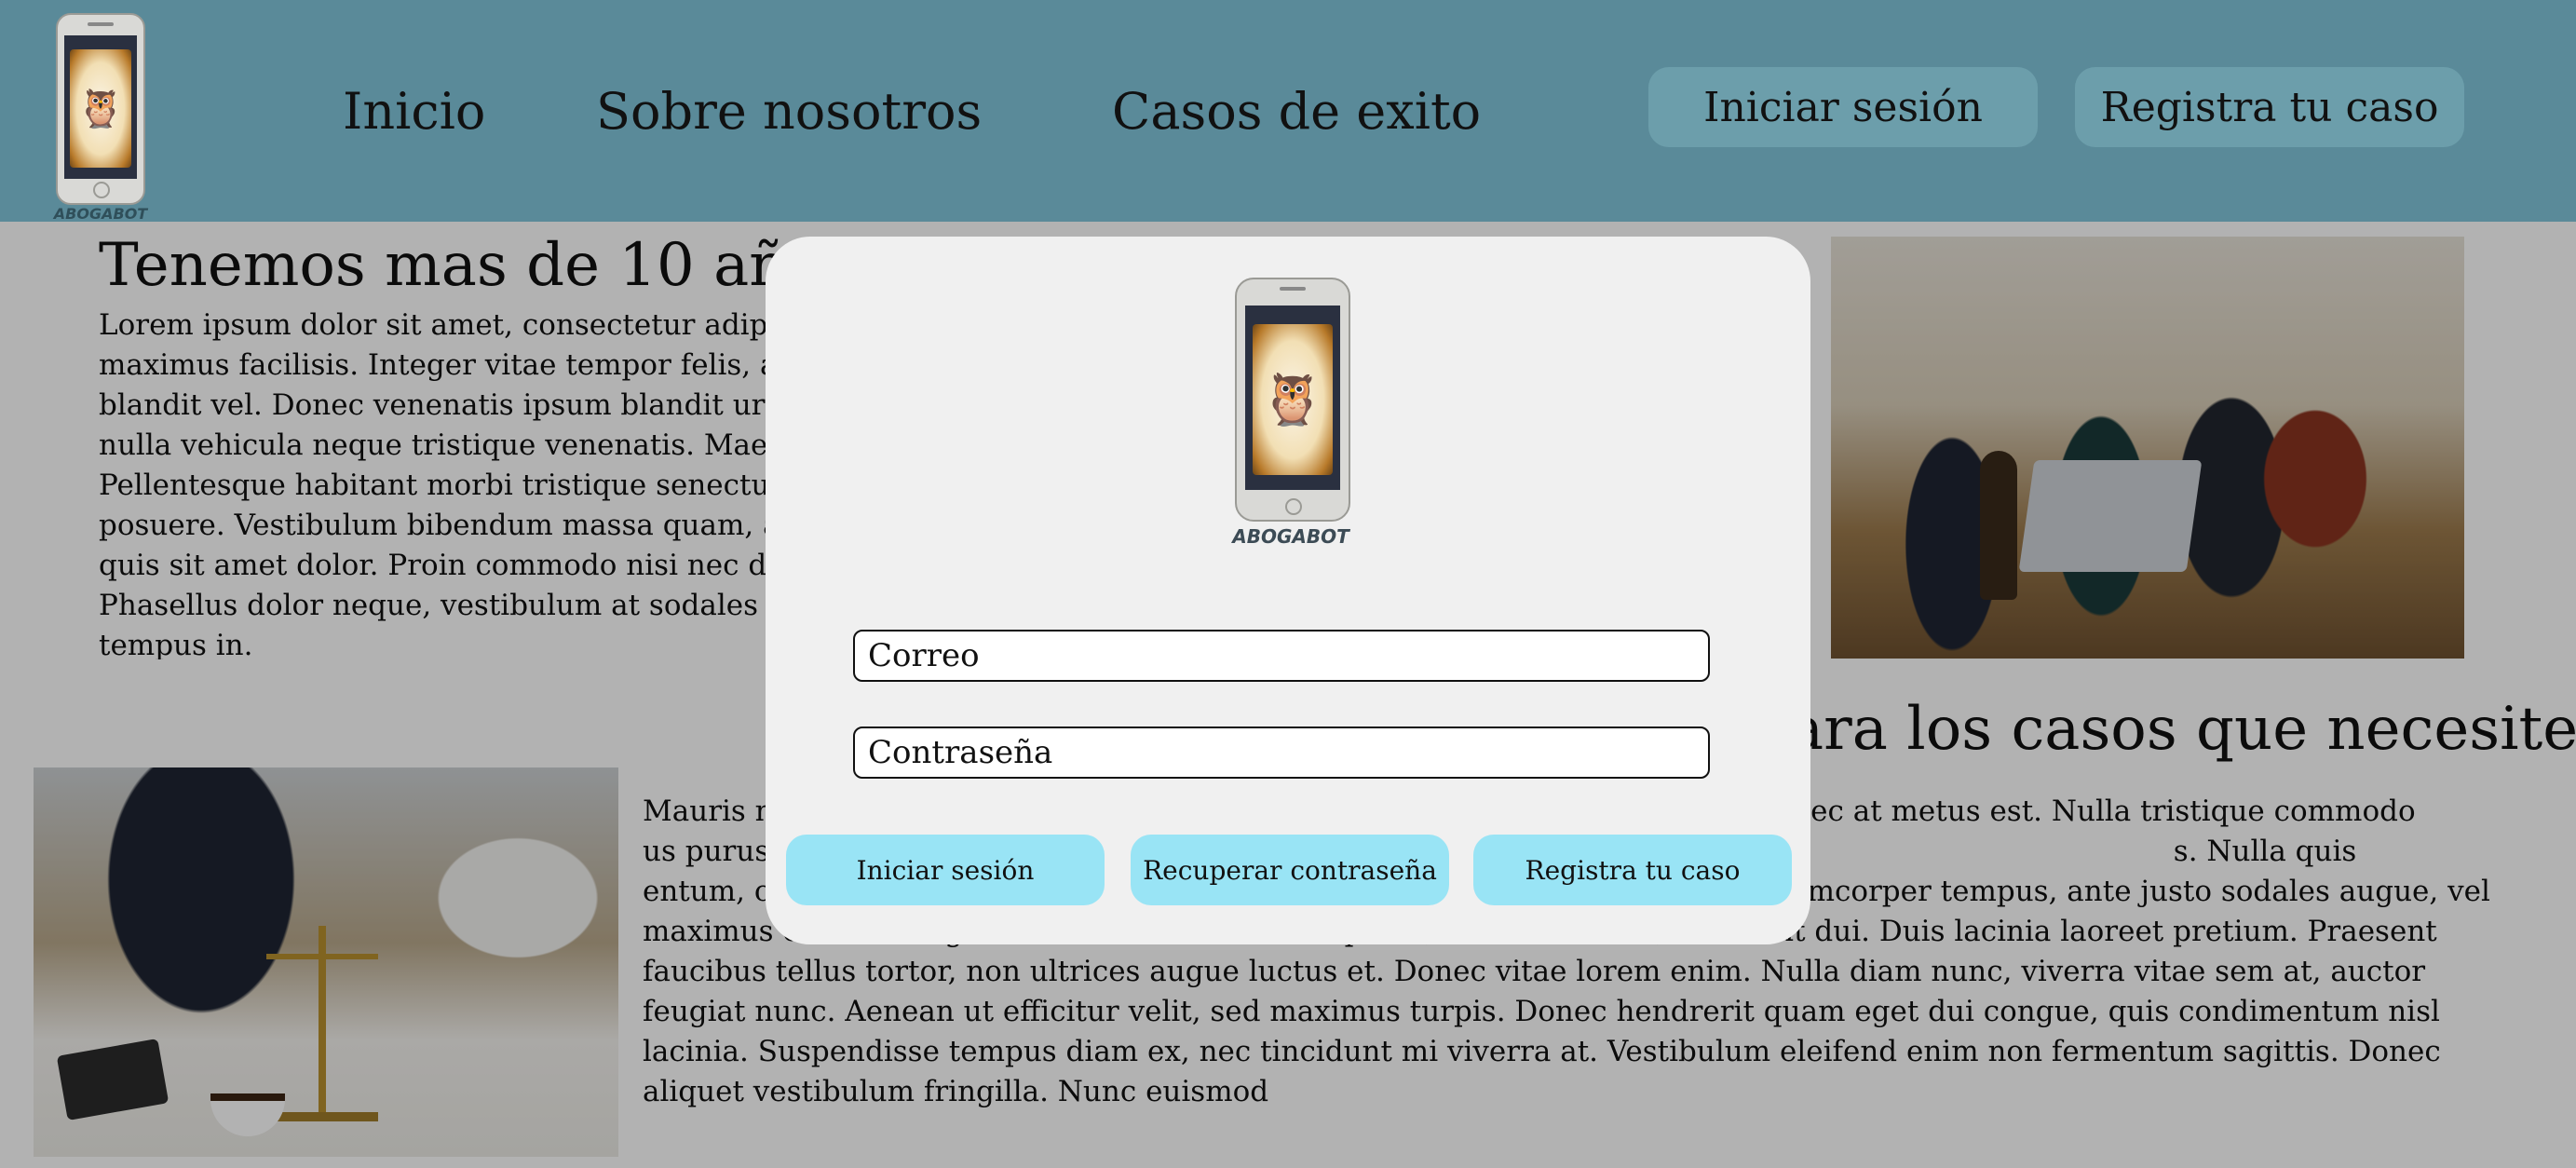  What do you see at coordinates (945, 870) in the screenshot?
I see `login-button: Iniciar sesión` at bounding box center [945, 870].